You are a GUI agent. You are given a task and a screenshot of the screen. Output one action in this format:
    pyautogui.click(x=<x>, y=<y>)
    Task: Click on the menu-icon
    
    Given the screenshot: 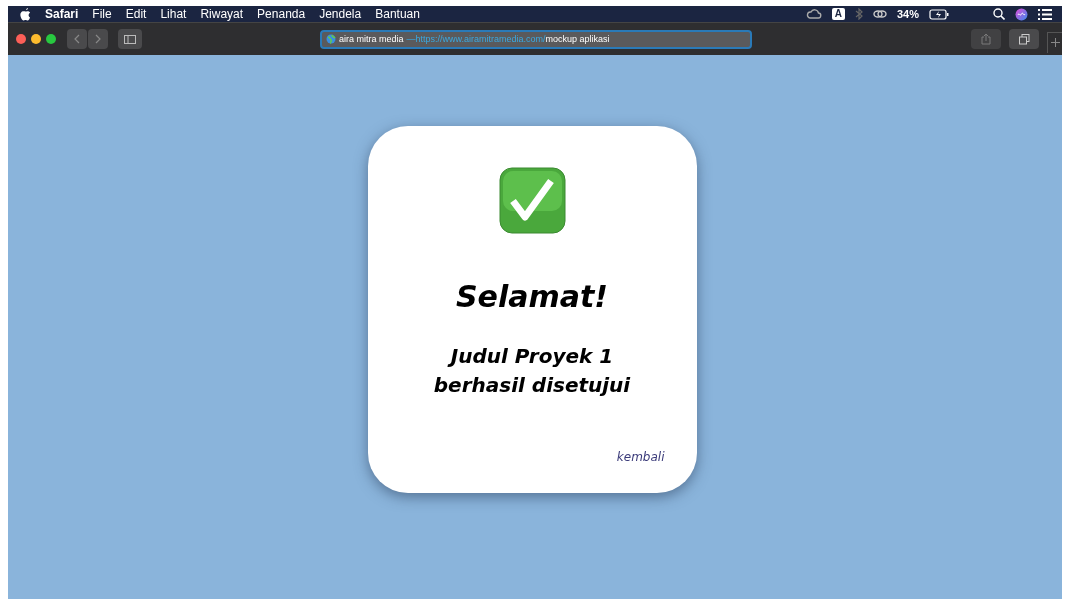 What is the action you would take?
    pyautogui.click(x=1045, y=14)
    